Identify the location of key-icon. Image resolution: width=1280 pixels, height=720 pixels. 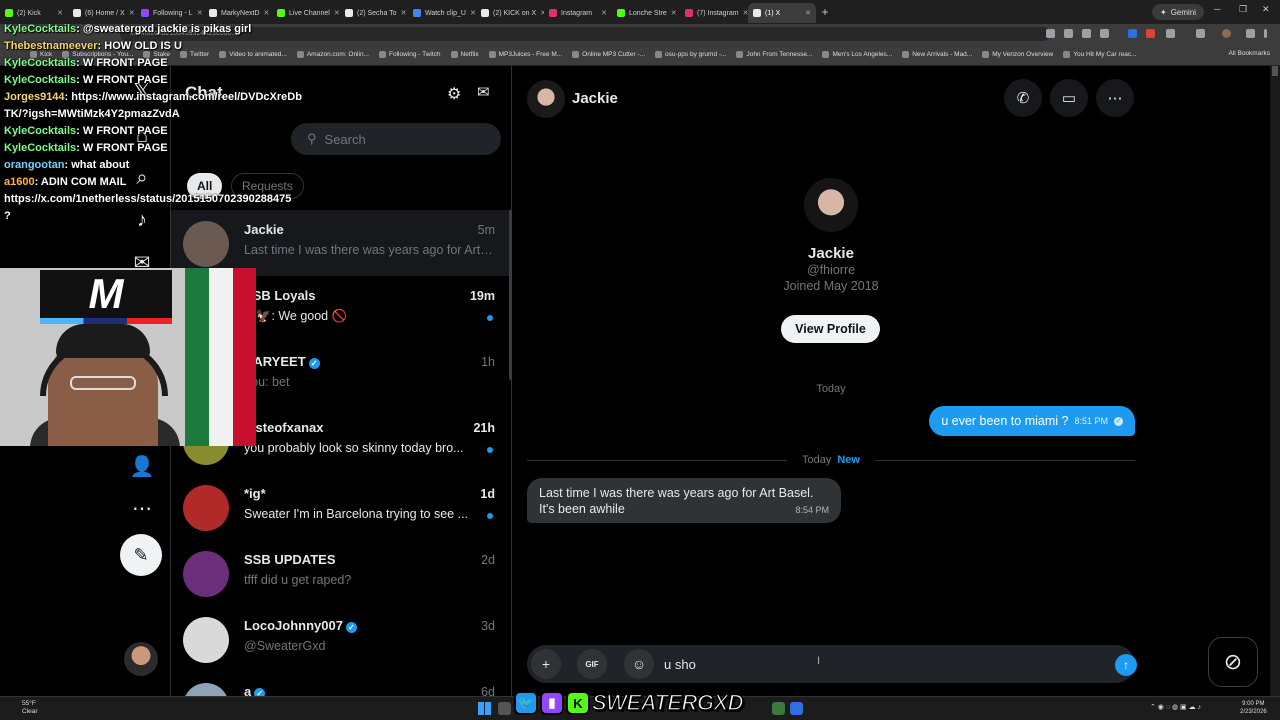
(1068, 33).